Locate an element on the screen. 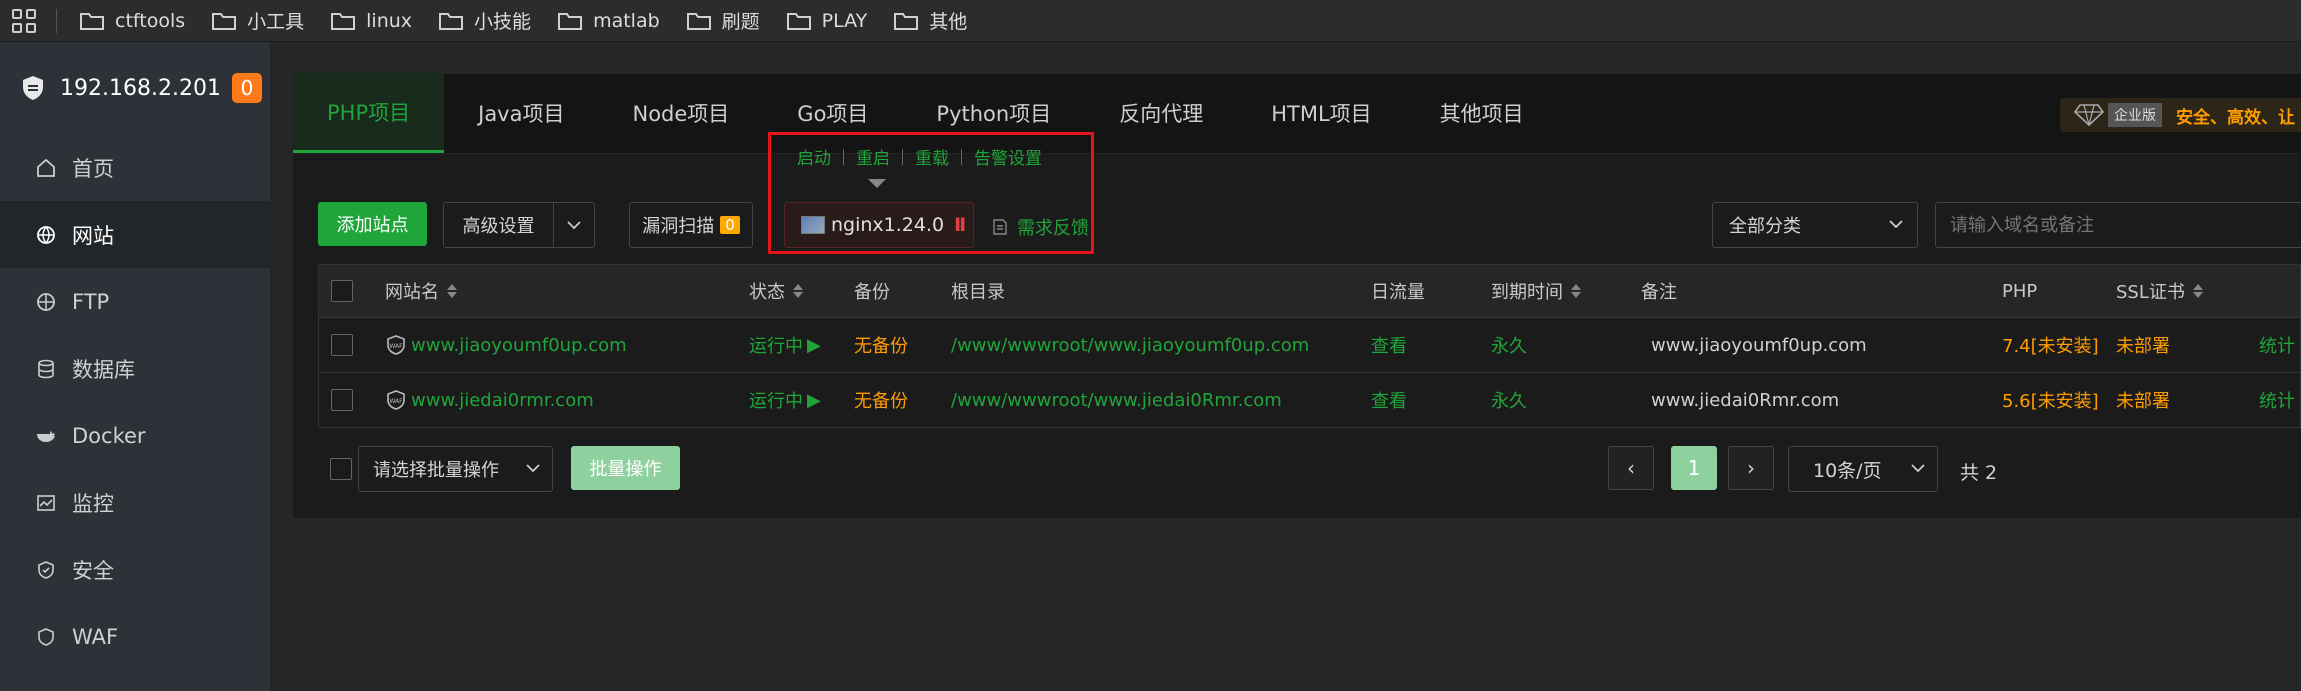 The width and height of the screenshot is (2301, 691). bookmark-label: matlab is located at coordinates (626, 20).